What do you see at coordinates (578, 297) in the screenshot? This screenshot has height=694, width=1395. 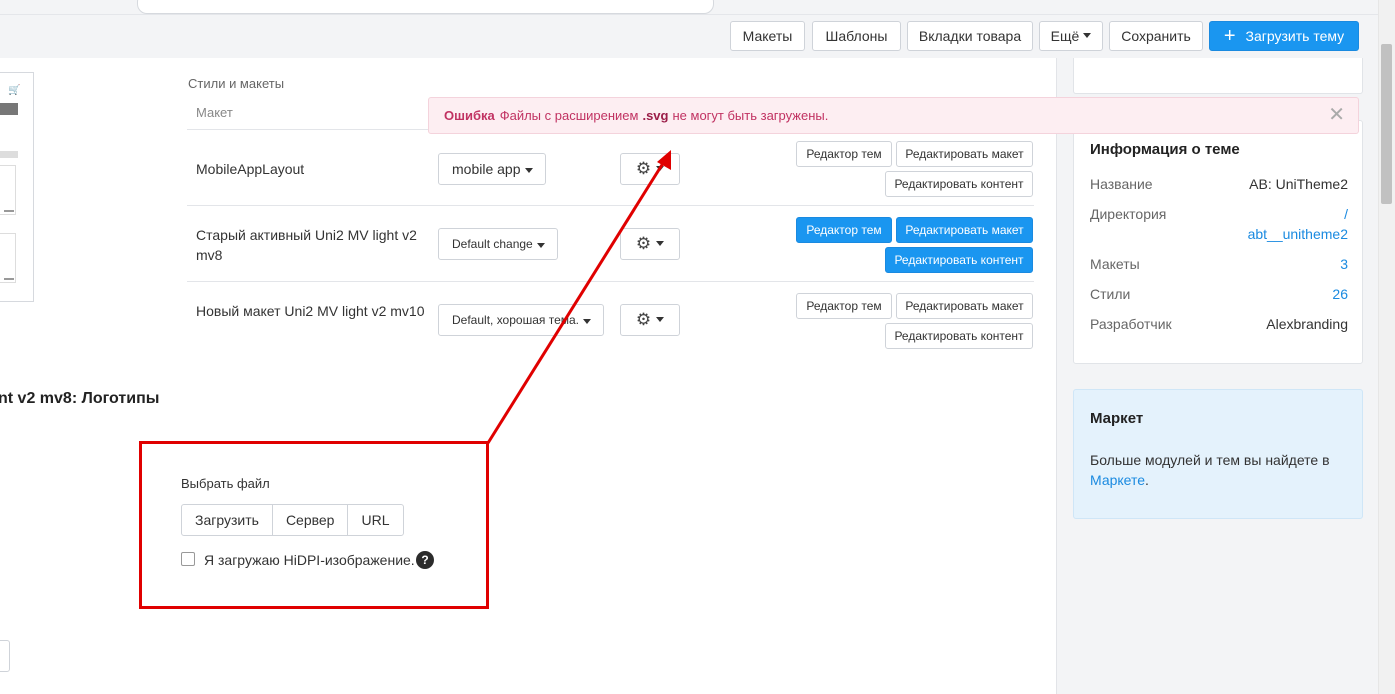 I see `annotation-arrow` at bounding box center [578, 297].